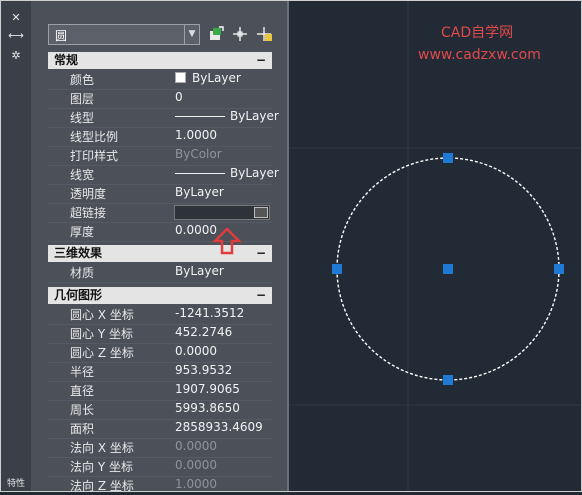  What do you see at coordinates (160, 156) in the screenshot?
I see `row-plot-style: 打印样式 ByColor` at bounding box center [160, 156].